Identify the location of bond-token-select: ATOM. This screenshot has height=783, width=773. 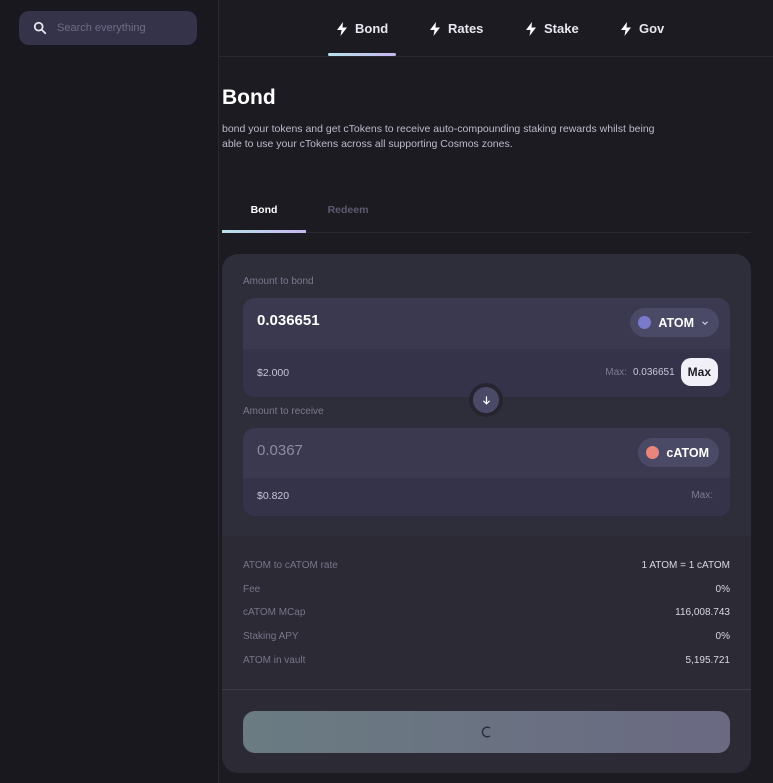
(674, 322).